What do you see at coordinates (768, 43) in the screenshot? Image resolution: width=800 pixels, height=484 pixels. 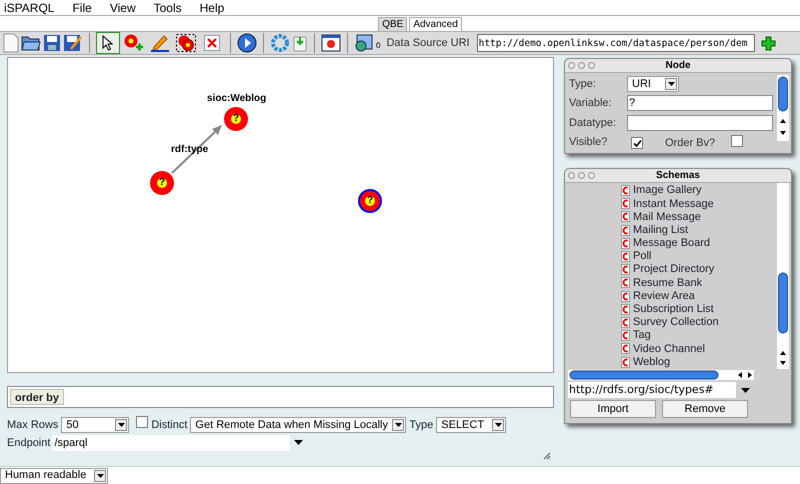 I see `add-icon` at bounding box center [768, 43].